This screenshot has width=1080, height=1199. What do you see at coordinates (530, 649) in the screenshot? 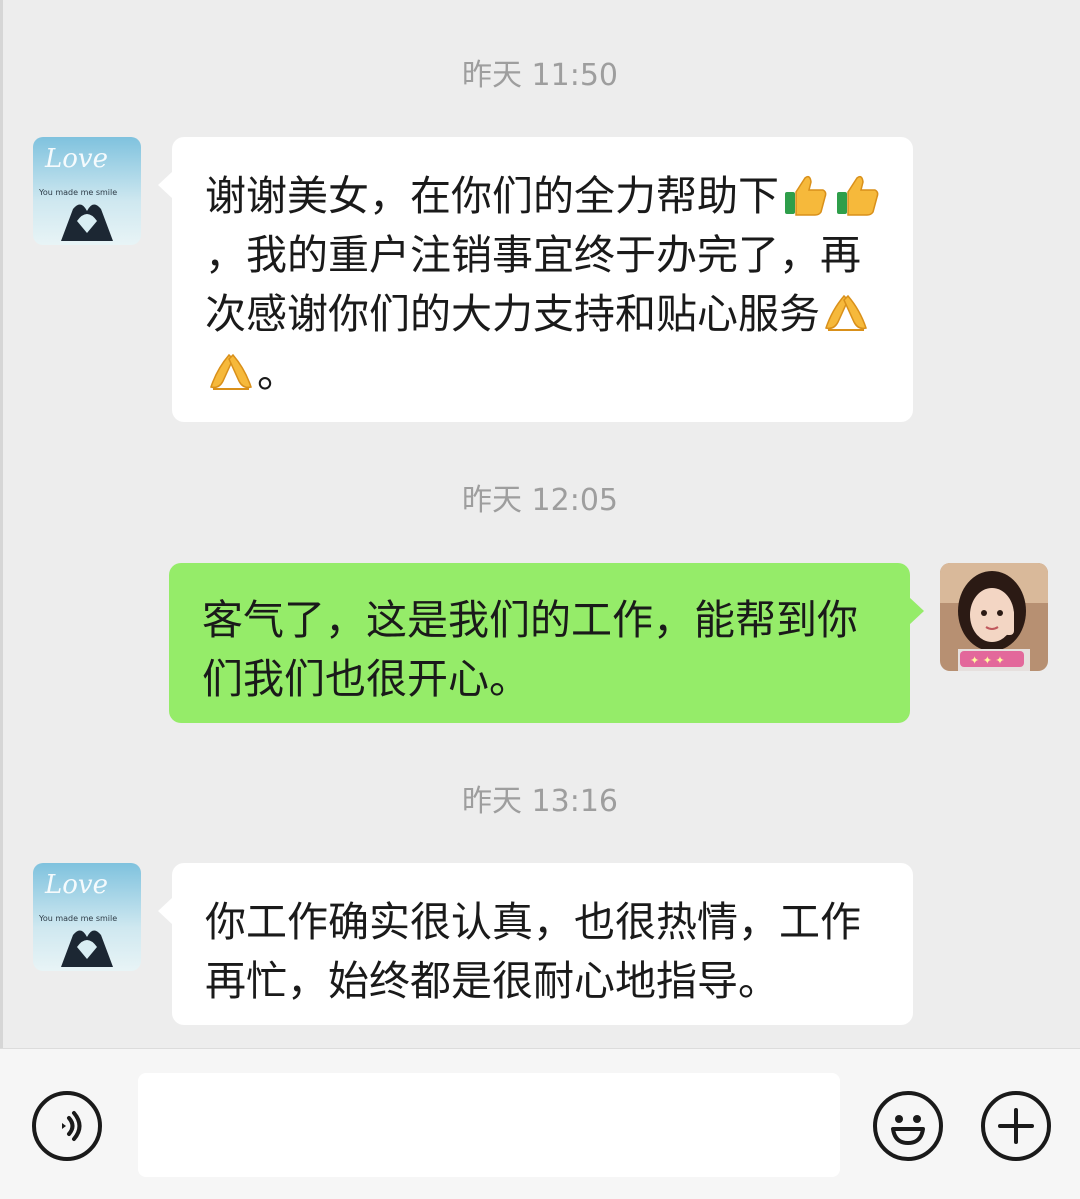
I see `message-text: 客气了，这是我们的工作，能帮到你们我们也很开心。` at bounding box center [530, 649].